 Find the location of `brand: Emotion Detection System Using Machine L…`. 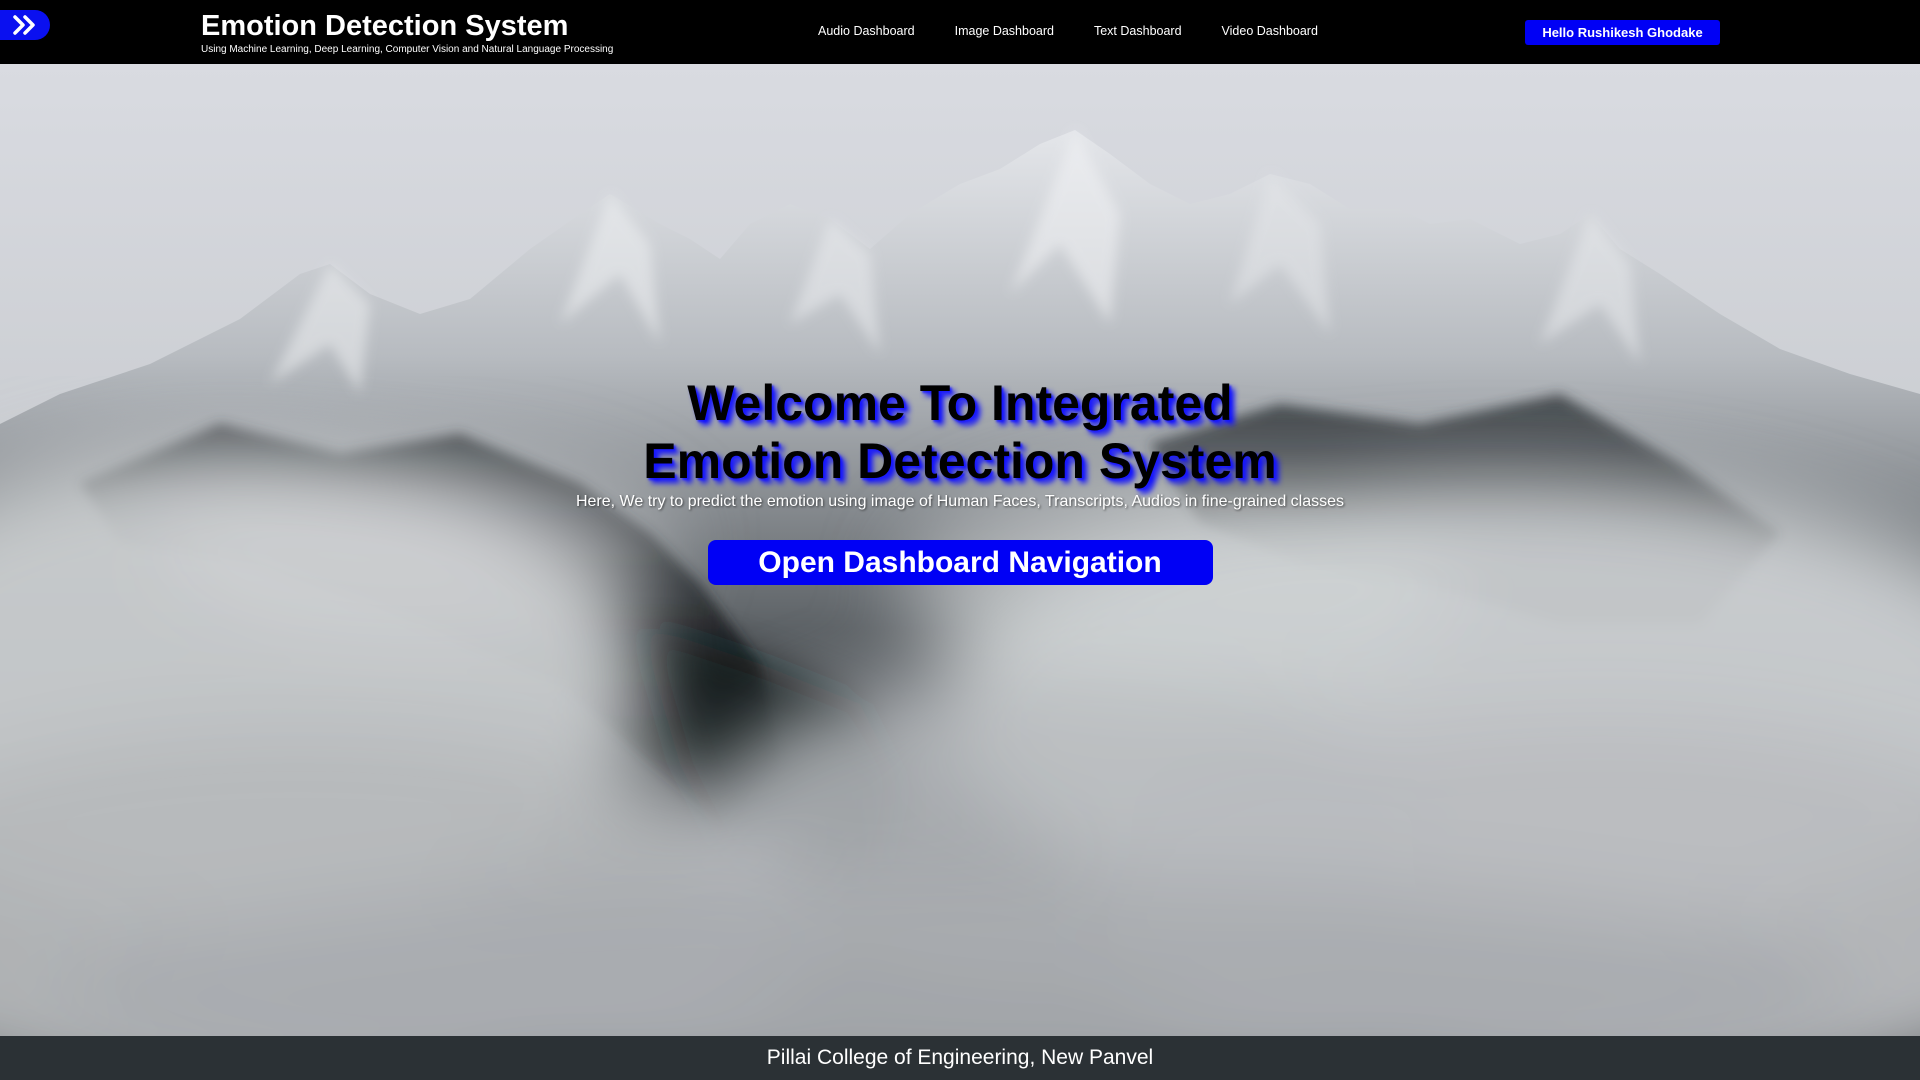

brand: Emotion Detection System Using Machine L… is located at coordinates (407, 32).